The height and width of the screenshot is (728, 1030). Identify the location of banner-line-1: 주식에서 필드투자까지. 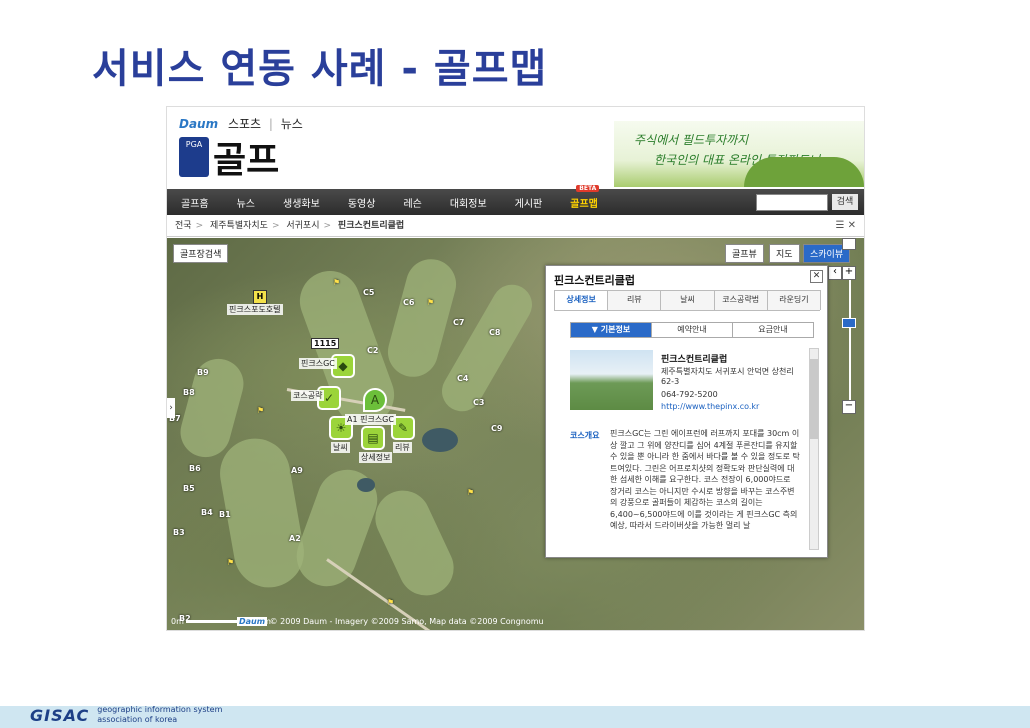
(691, 140).